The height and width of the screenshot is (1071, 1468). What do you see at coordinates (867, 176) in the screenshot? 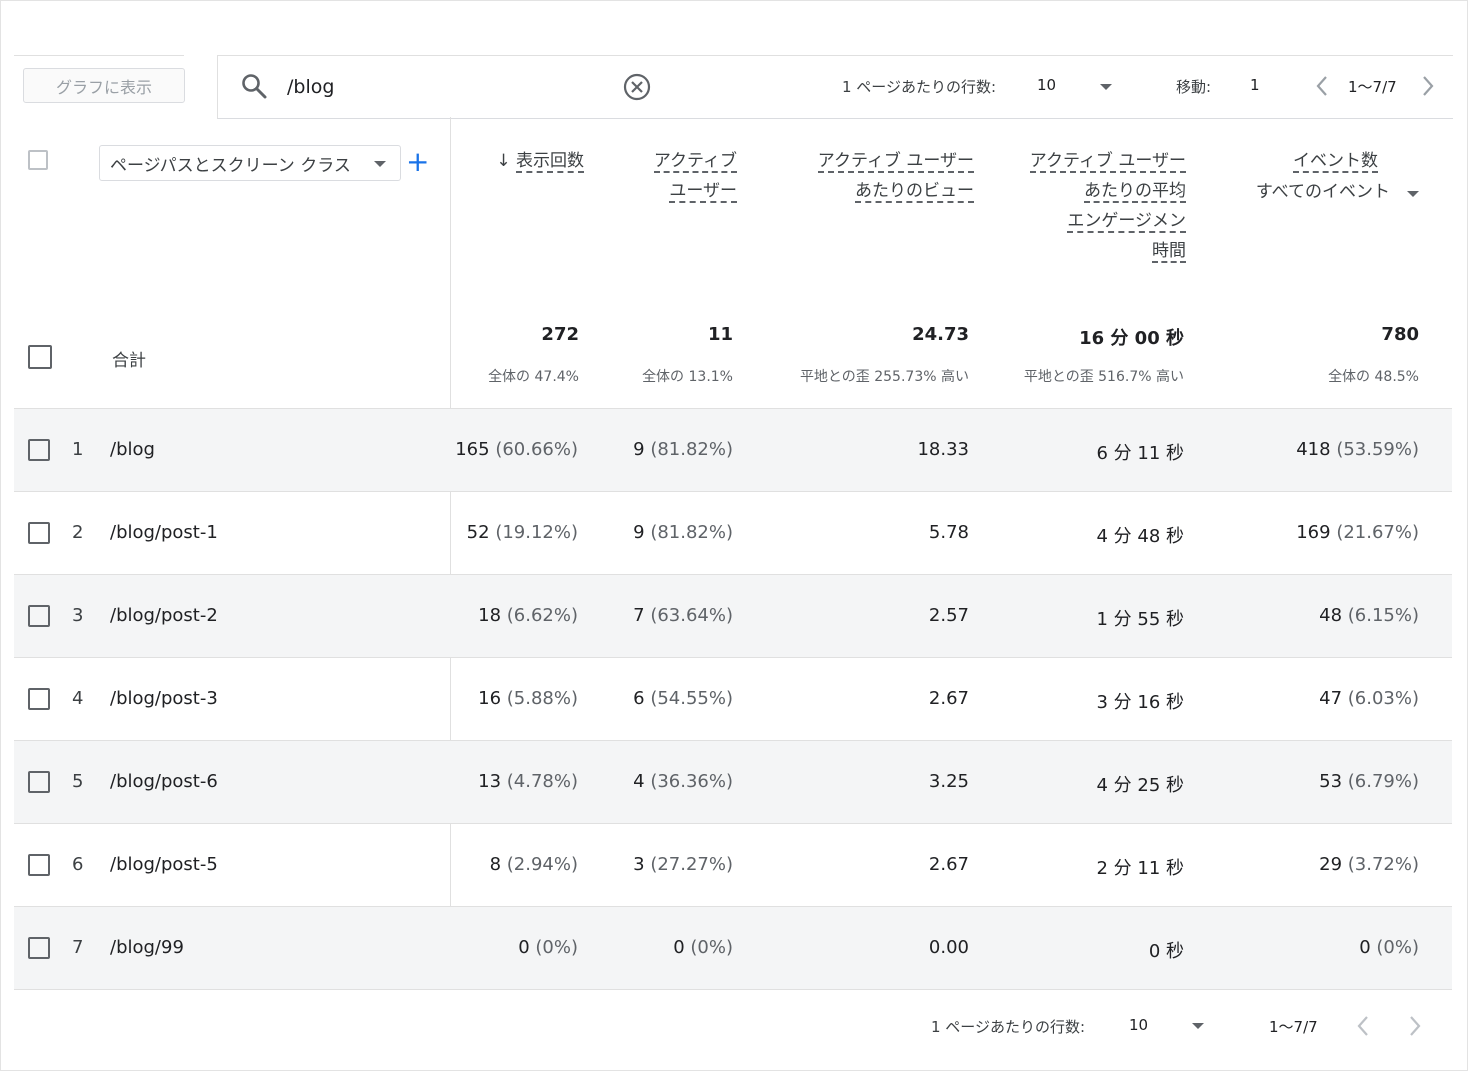
I see `col-views-per-user: アクティブ ユーザー あたりのビュー` at bounding box center [867, 176].